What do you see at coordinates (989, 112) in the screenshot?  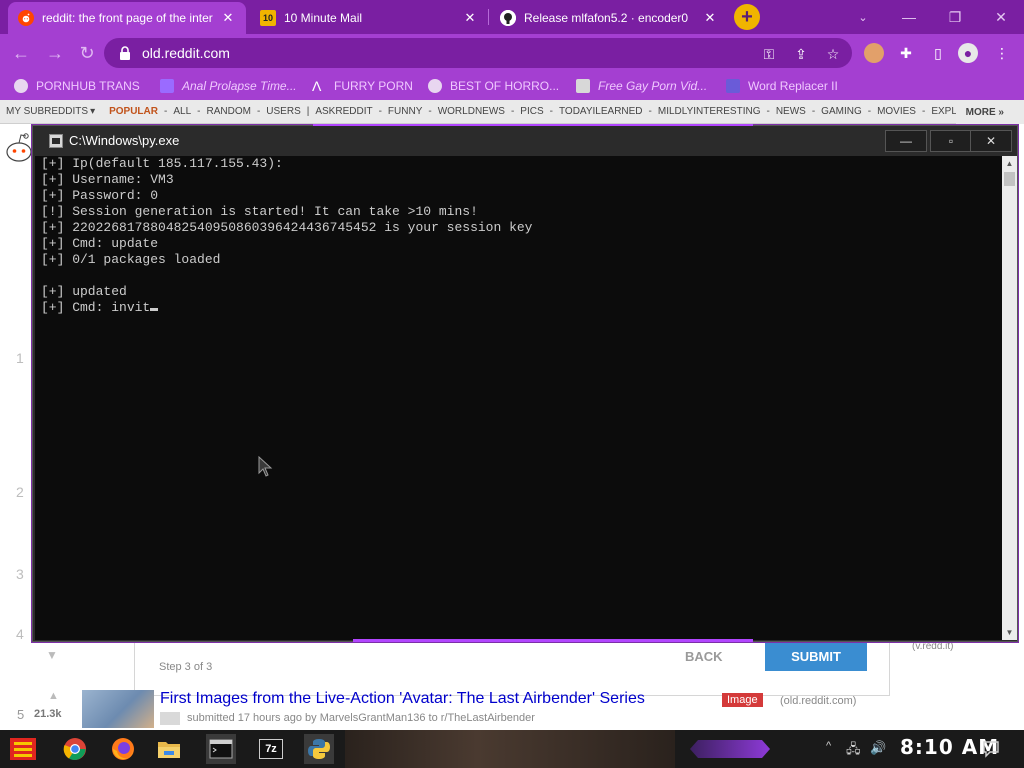 I see `more-subreddits-link: MORE »` at bounding box center [989, 112].